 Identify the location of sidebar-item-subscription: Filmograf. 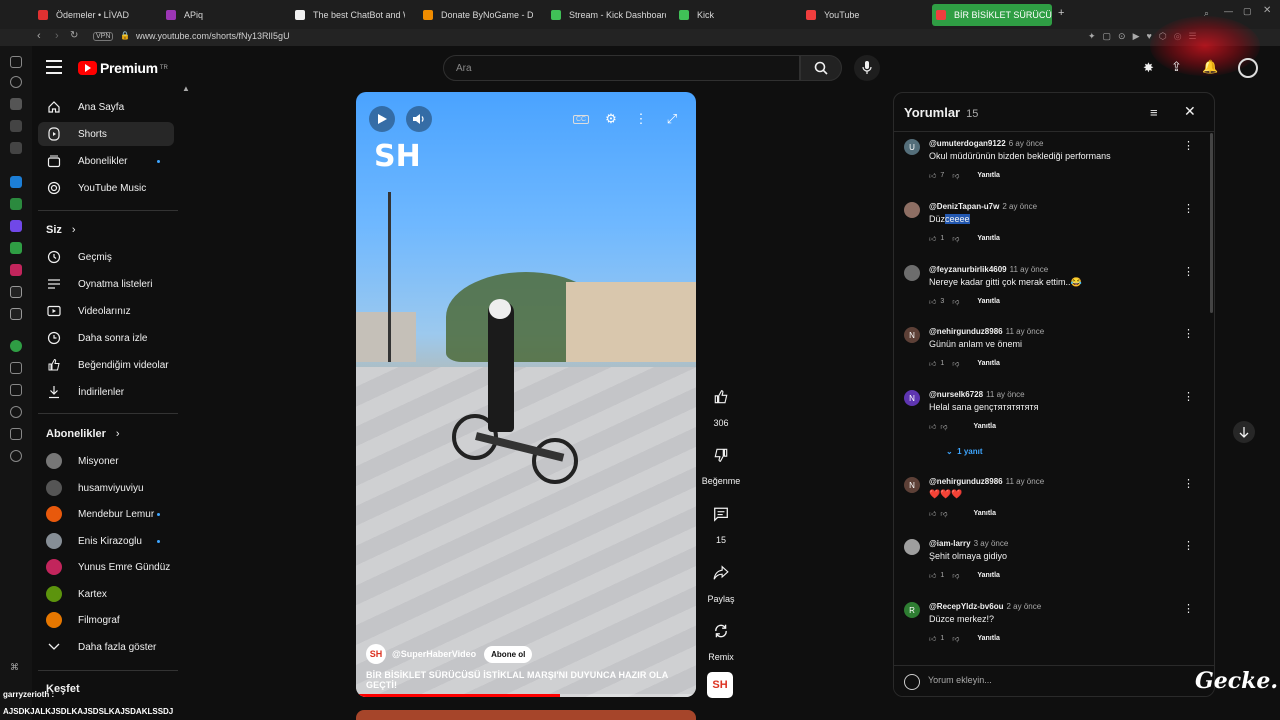
(106, 620).